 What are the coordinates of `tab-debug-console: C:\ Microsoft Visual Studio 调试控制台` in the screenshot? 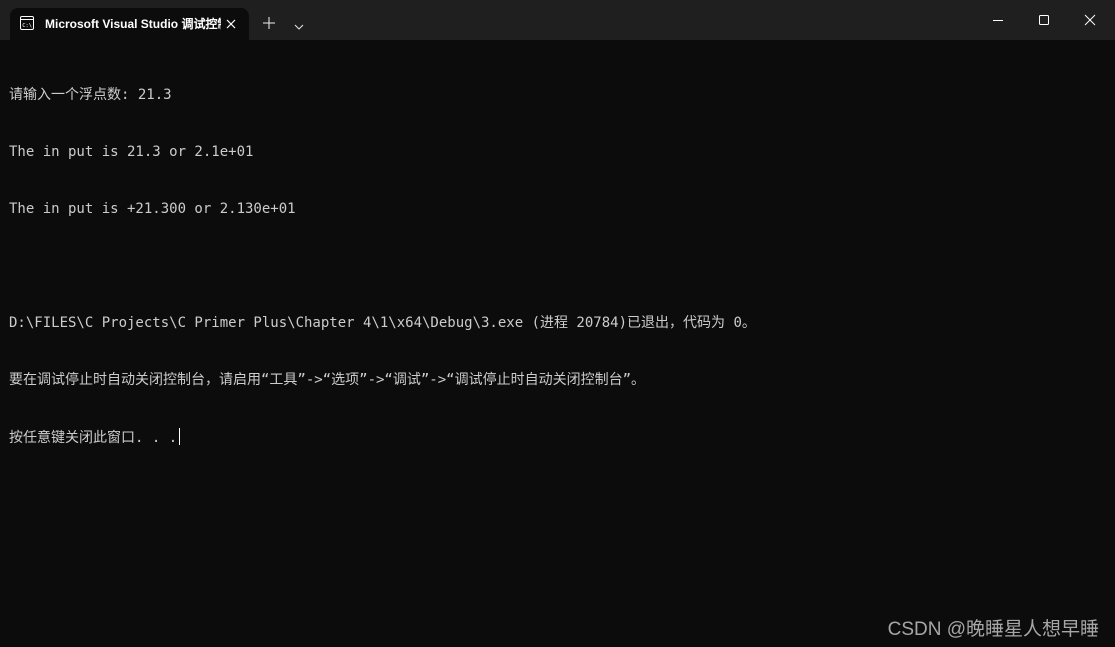 It's located at (129, 24).